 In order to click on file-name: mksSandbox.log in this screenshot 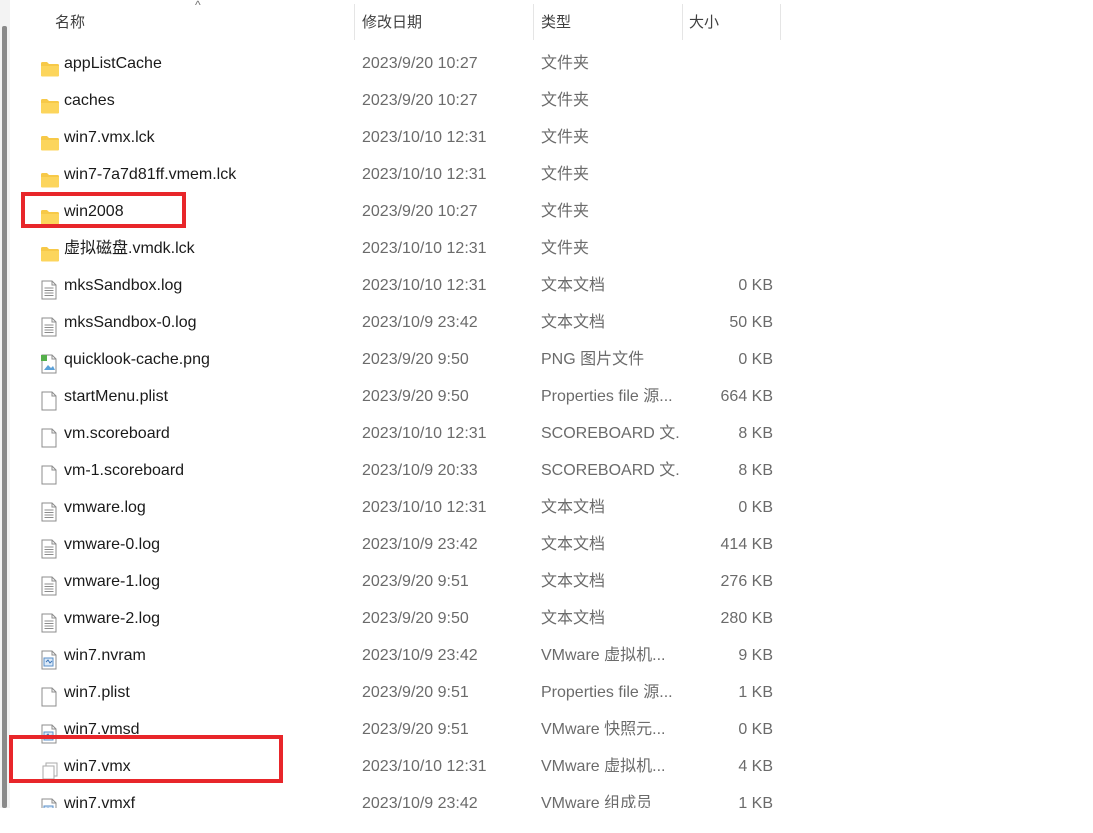, I will do `click(123, 285)`.